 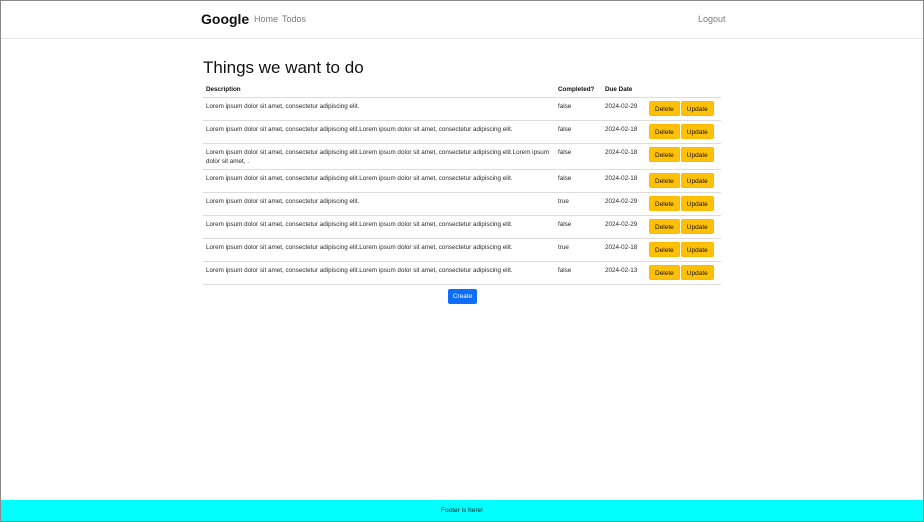 What do you see at coordinates (624, 273) in the screenshot?
I see `todo-due-date: 2024-02-13` at bounding box center [624, 273].